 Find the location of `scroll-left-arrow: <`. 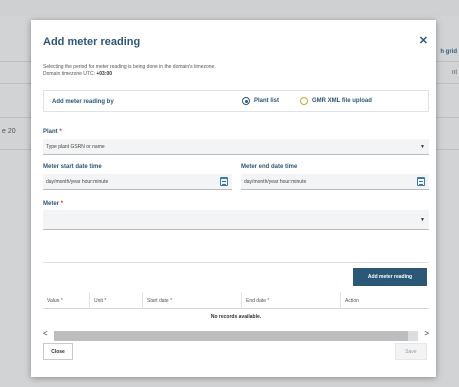

scroll-left-arrow: < is located at coordinates (45, 333).